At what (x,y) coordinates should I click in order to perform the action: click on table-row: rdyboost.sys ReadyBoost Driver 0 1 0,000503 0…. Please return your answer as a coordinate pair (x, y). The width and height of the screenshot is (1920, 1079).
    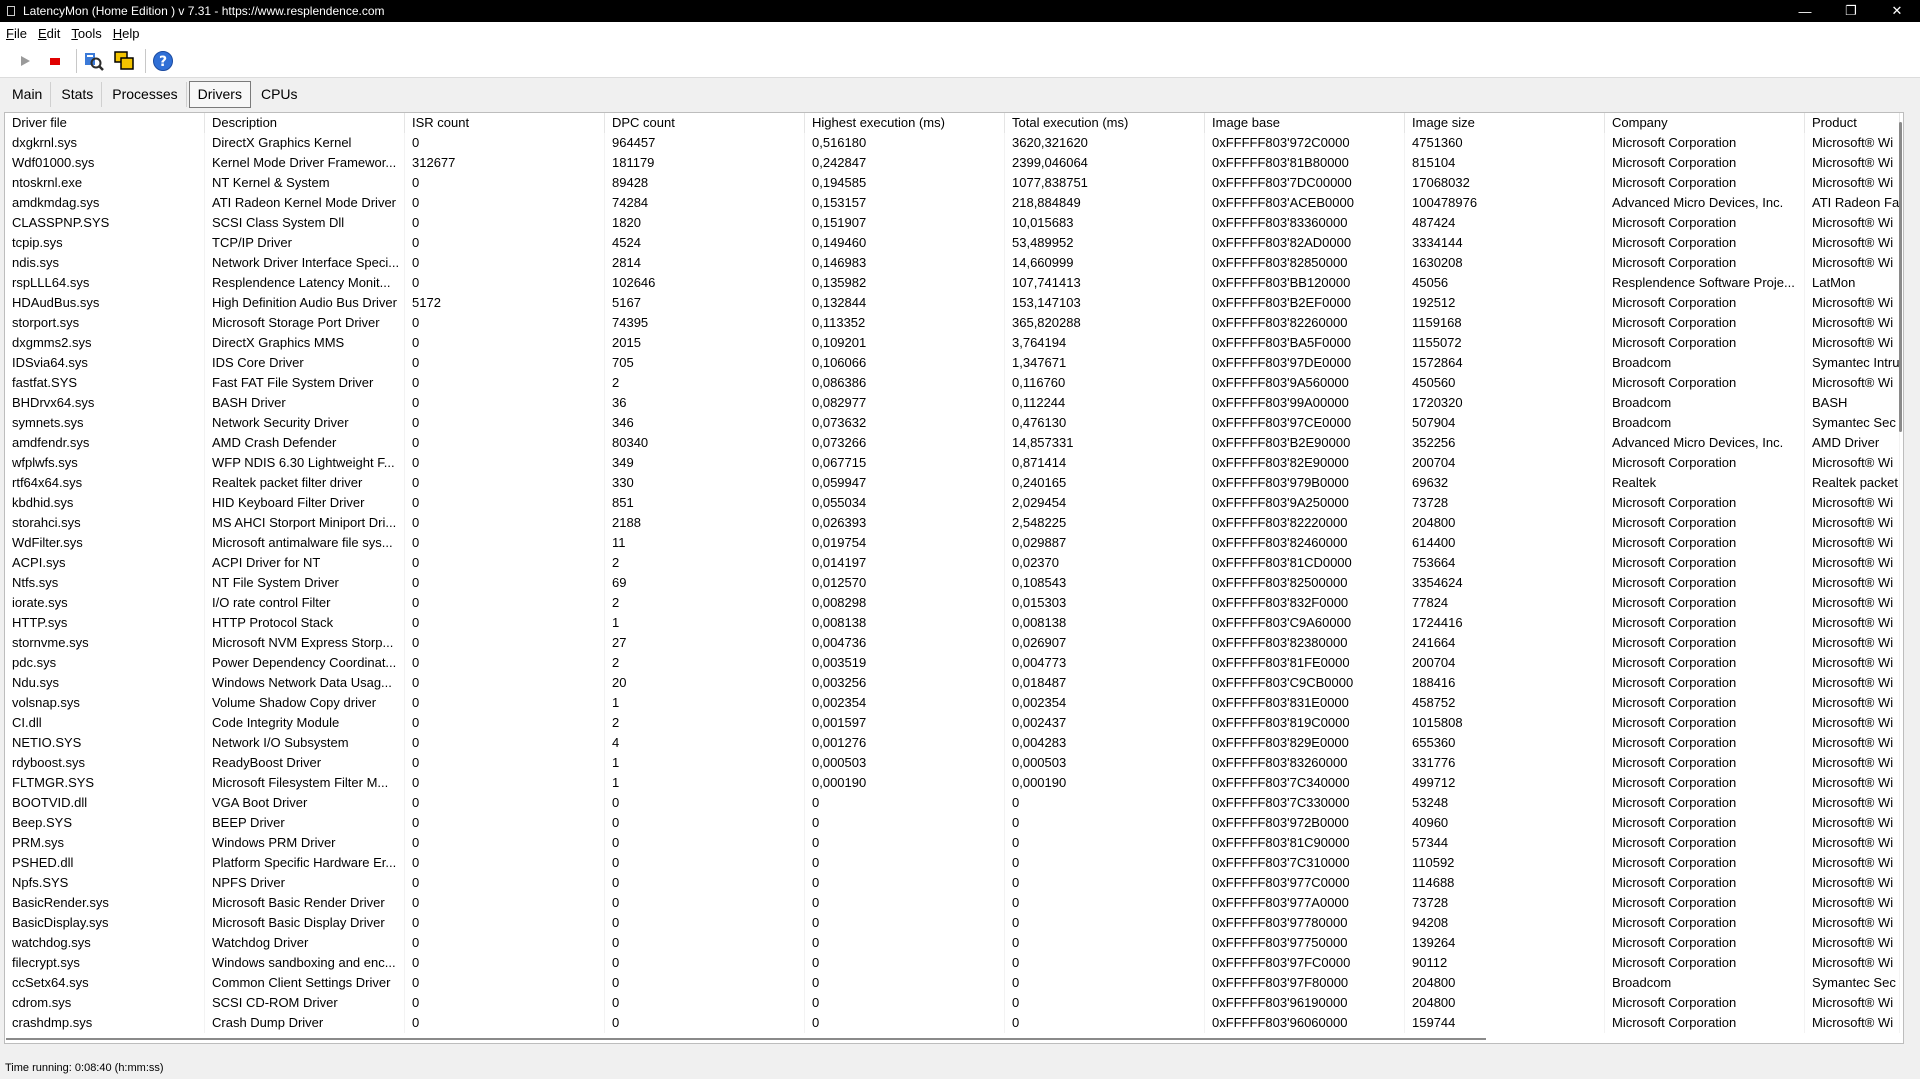
    Looking at the image, I should click on (954, 763).